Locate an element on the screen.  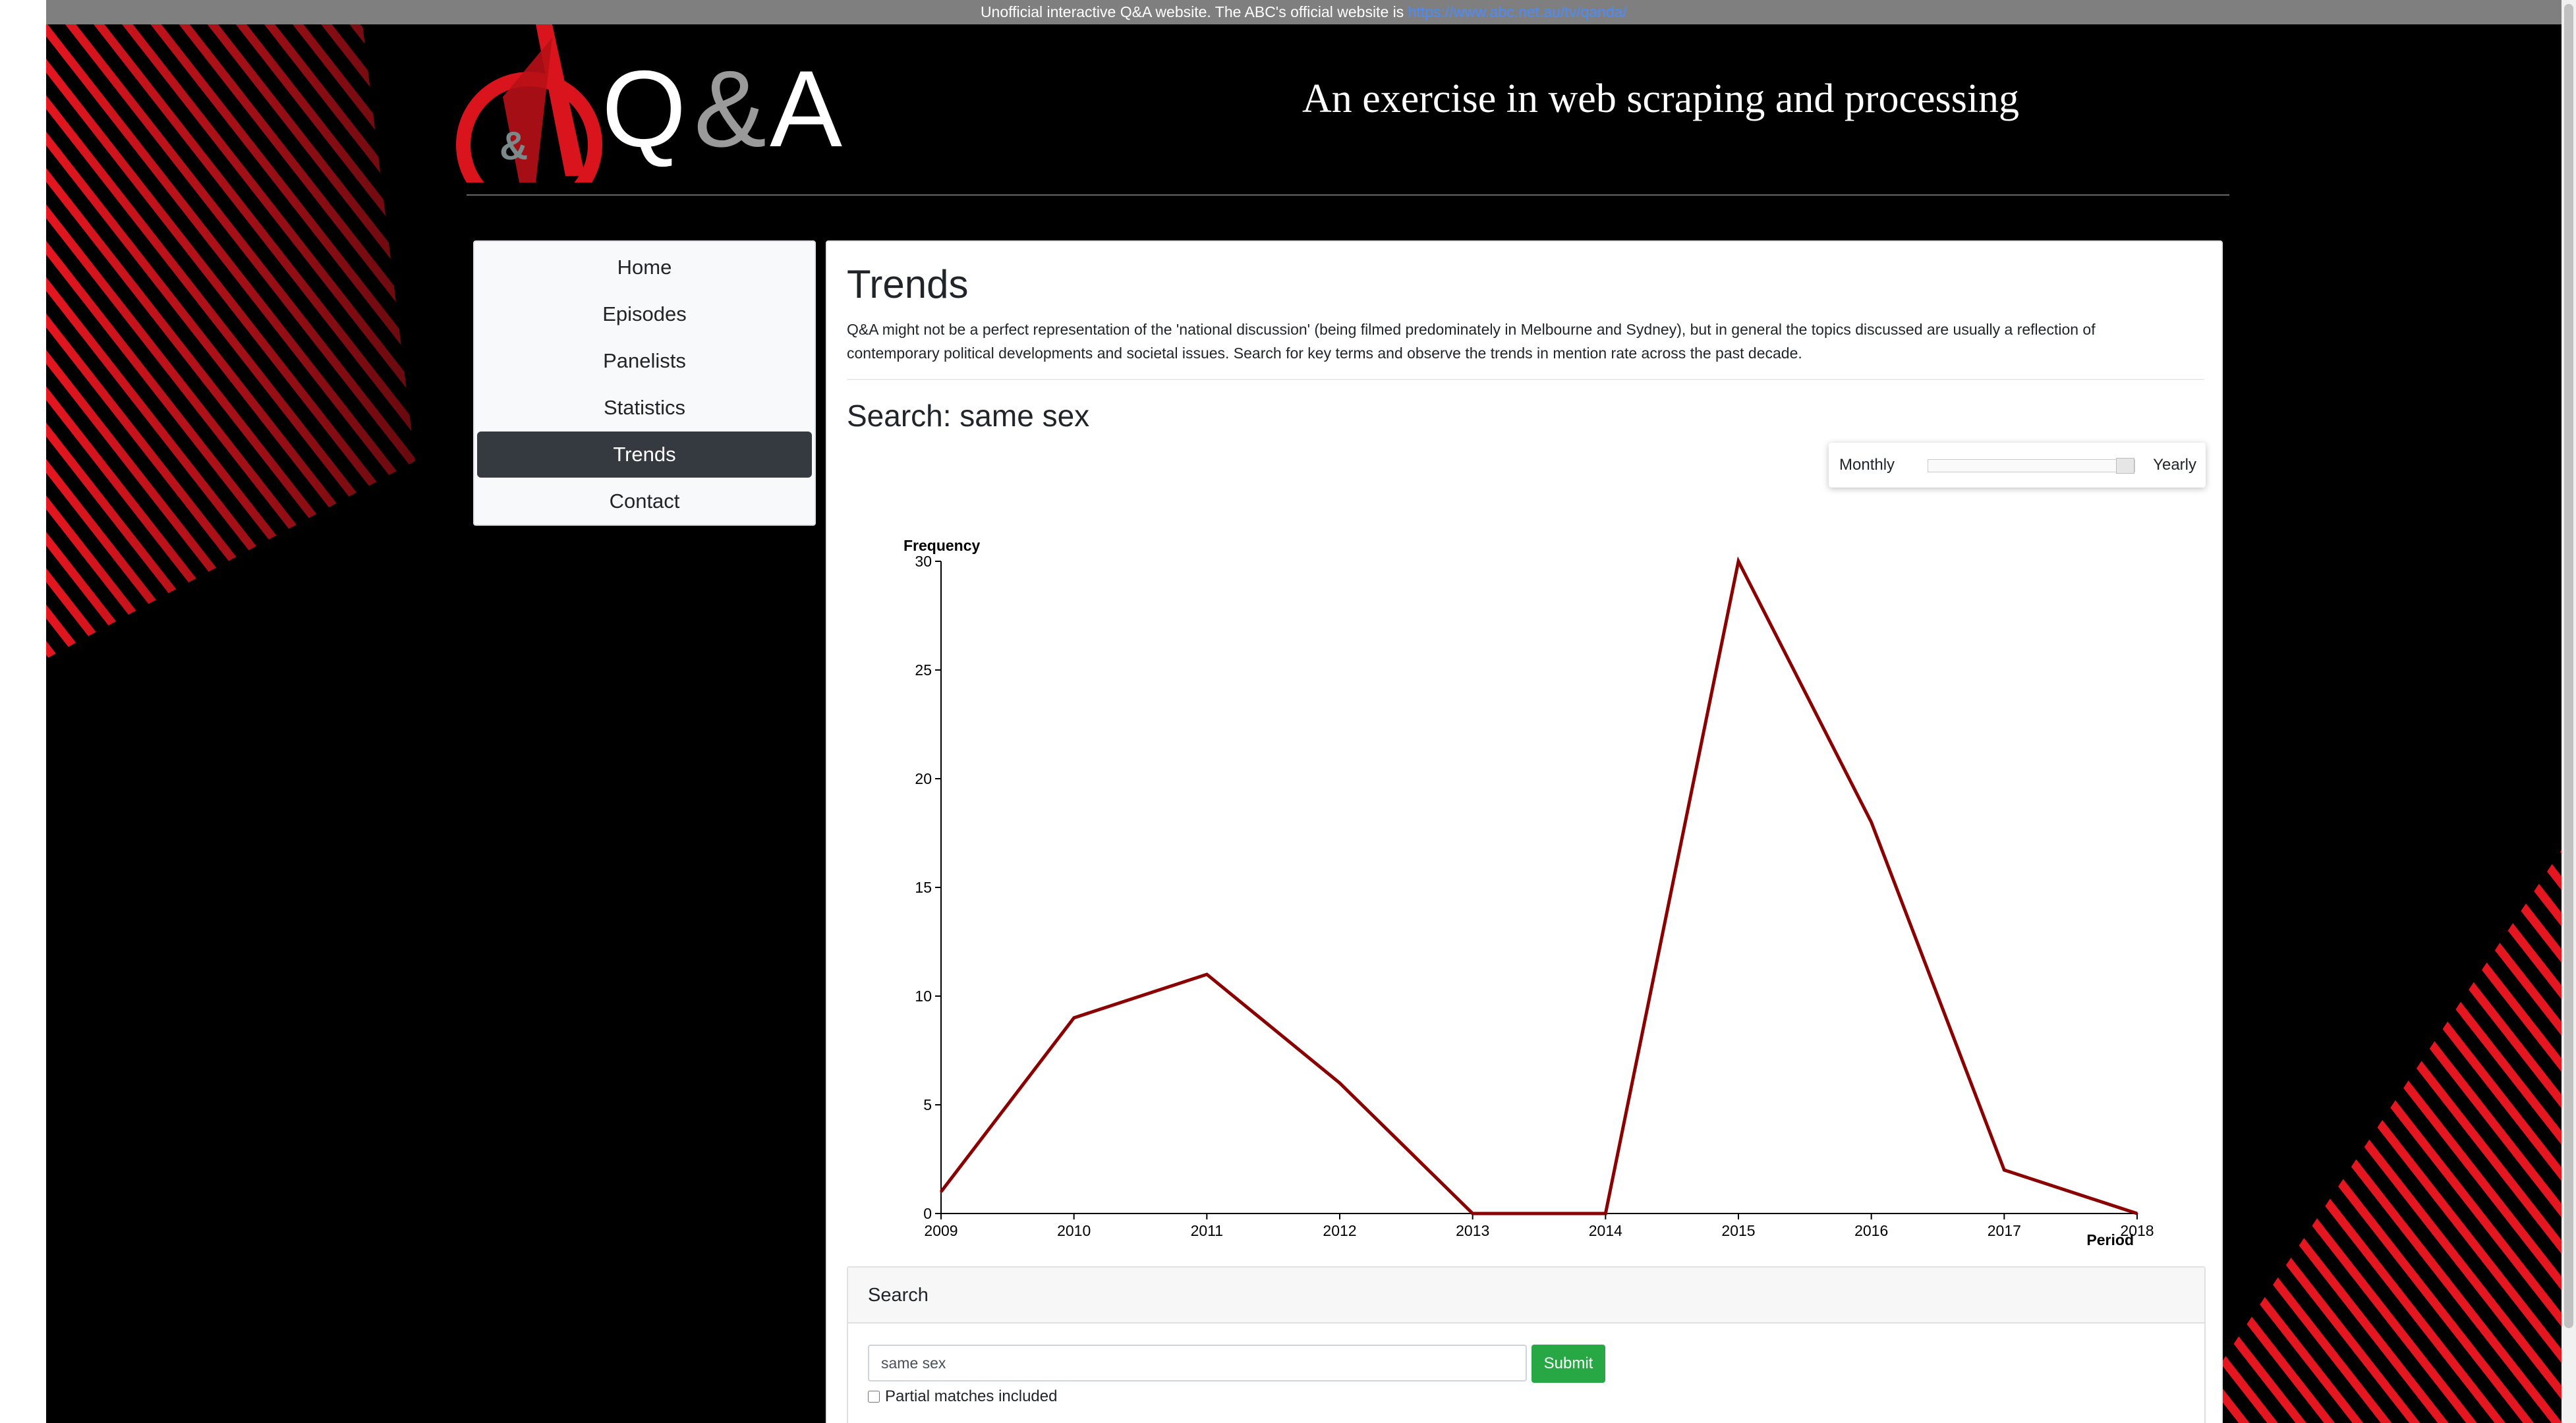
x-axis-title: Period is located at coordinates (2110, 1240).